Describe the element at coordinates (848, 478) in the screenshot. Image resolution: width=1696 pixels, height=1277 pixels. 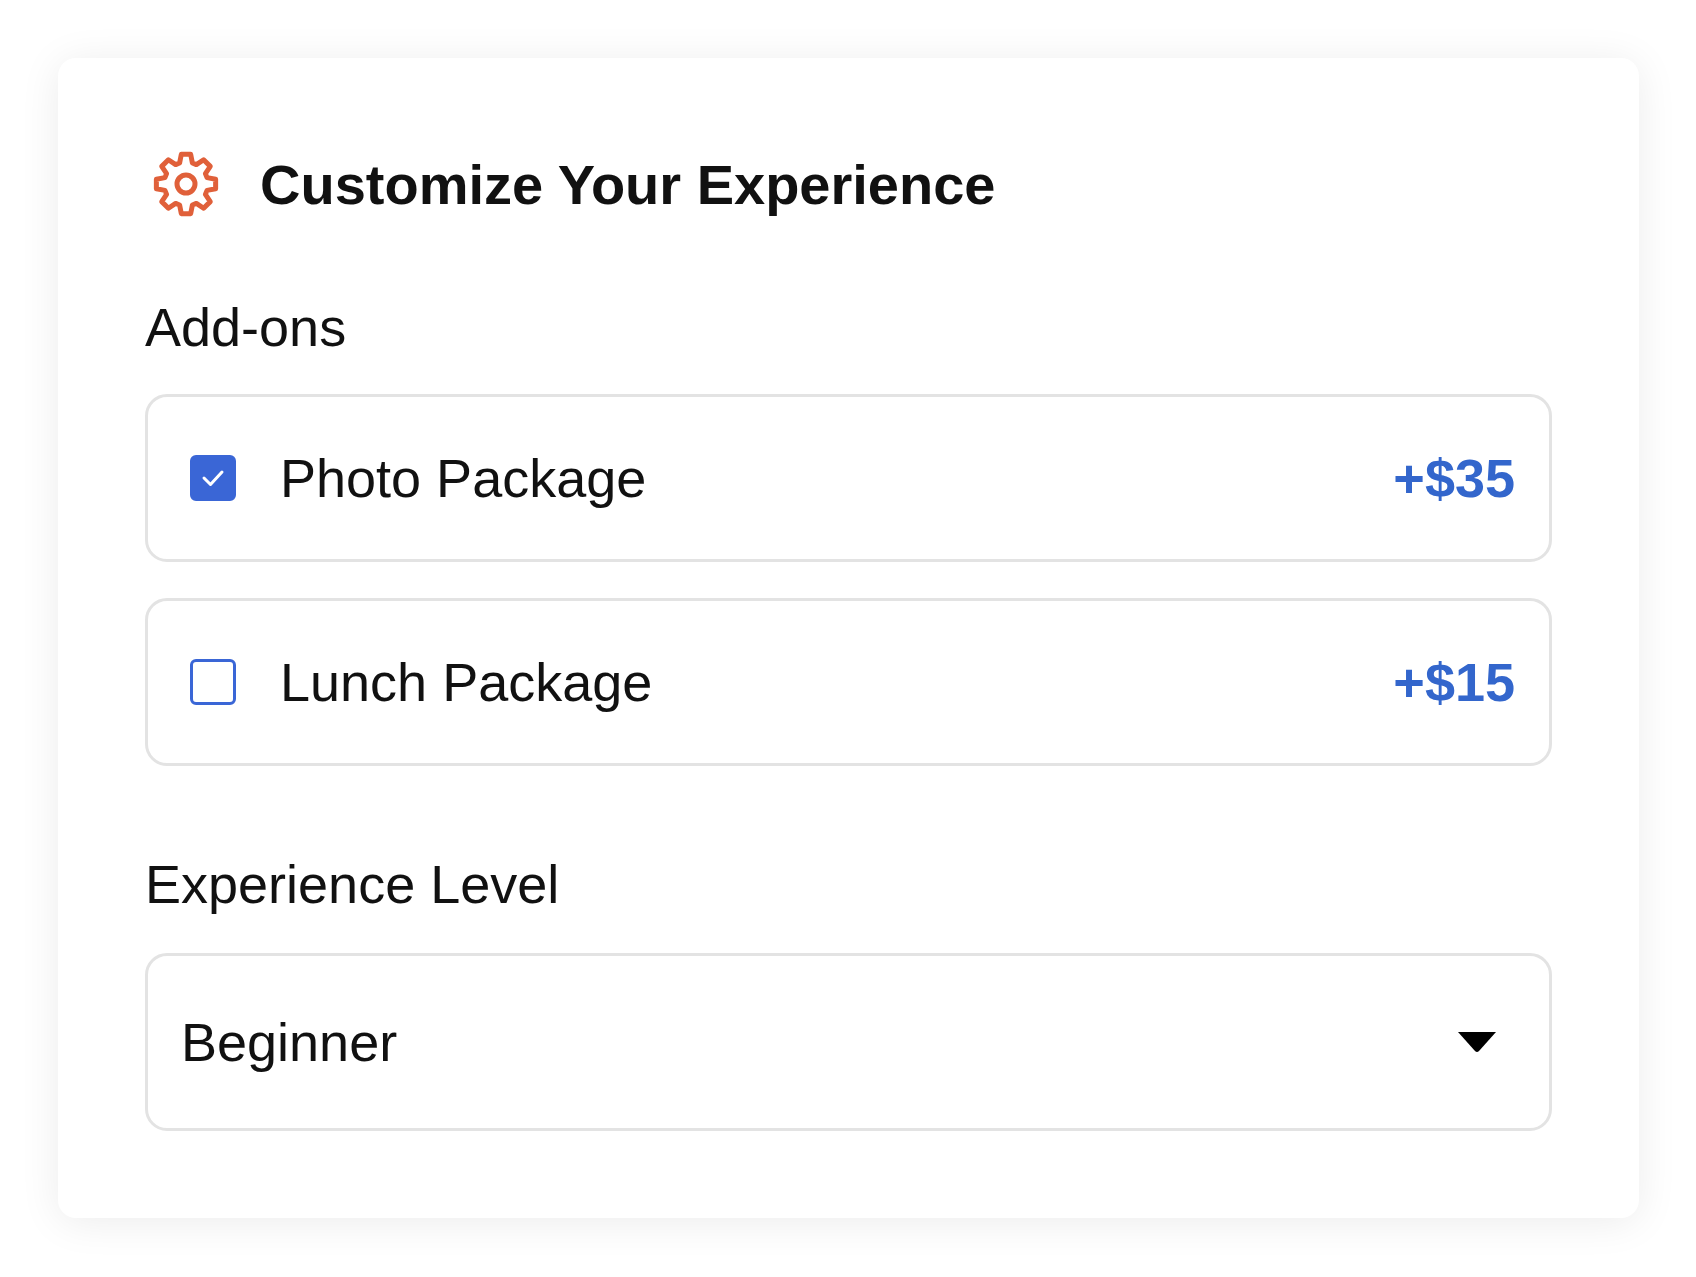
I see `addon-option: Photo Package +$35` at that location.